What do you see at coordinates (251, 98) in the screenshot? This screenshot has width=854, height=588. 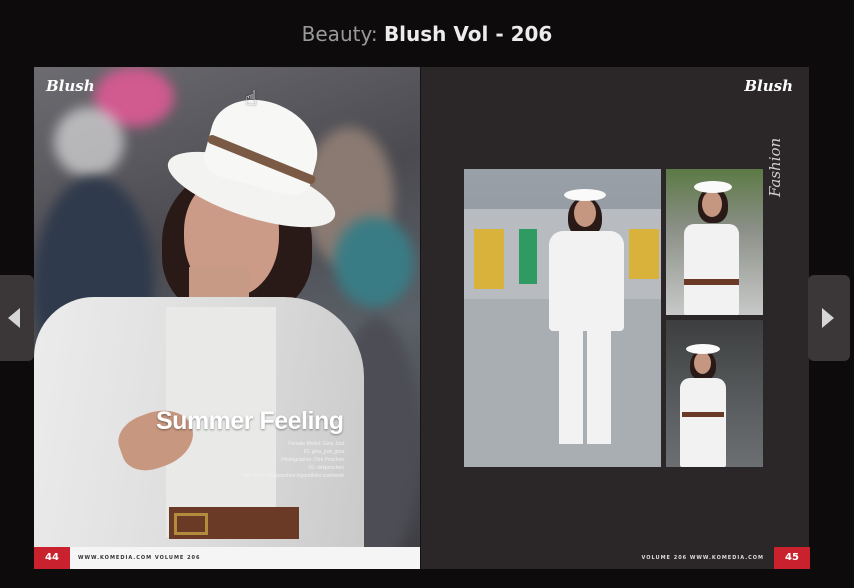 I see `hand-pointer-icon: ☝` at bounding box center [251, 98].